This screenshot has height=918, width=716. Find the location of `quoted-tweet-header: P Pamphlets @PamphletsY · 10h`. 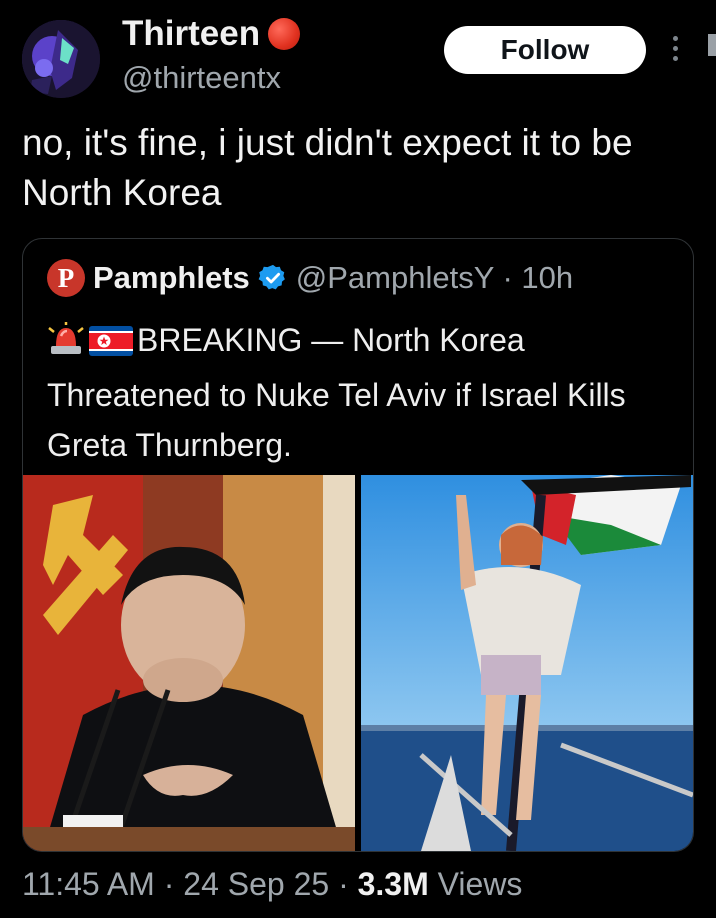

quoted-tweet-header: P Pamphlets @PamphletsY · 10h is located at coordinates (310, 278).